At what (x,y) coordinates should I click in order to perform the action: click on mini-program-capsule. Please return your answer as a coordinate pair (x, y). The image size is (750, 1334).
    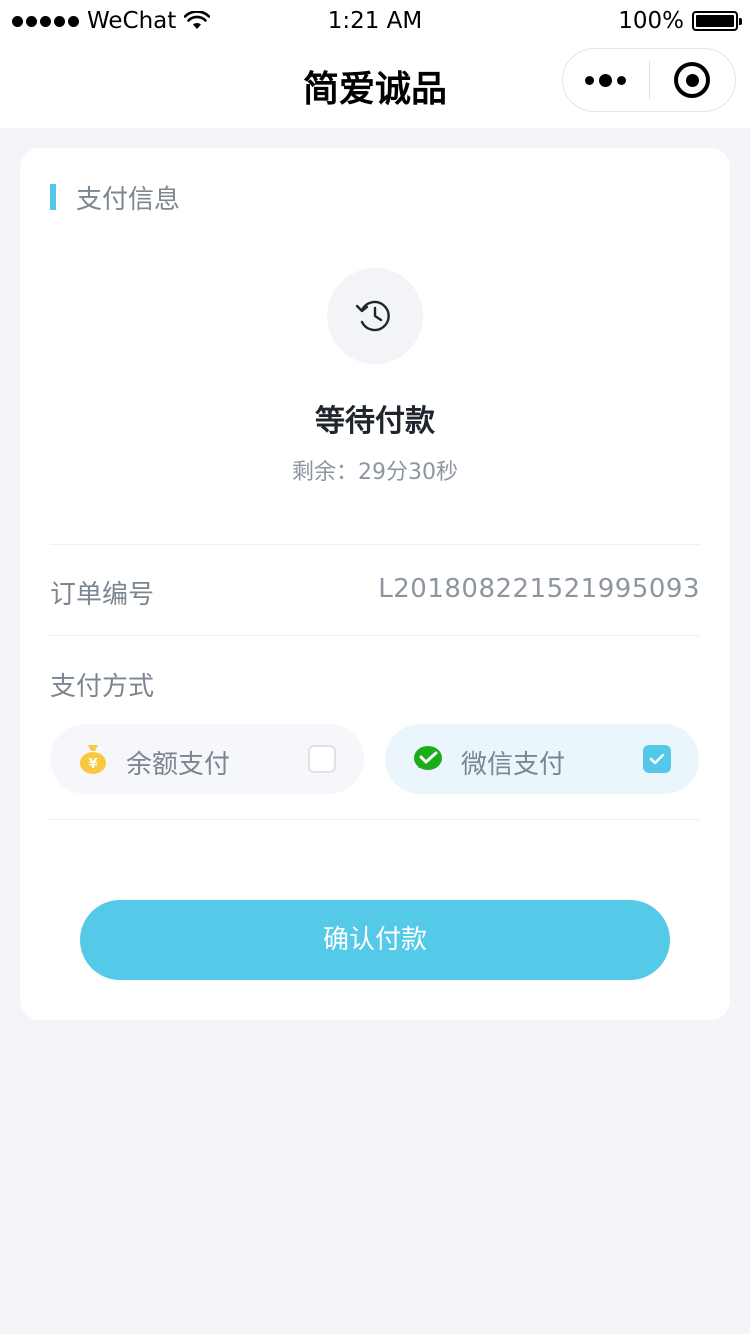
    Looking at the image, I should click on (649, 80).